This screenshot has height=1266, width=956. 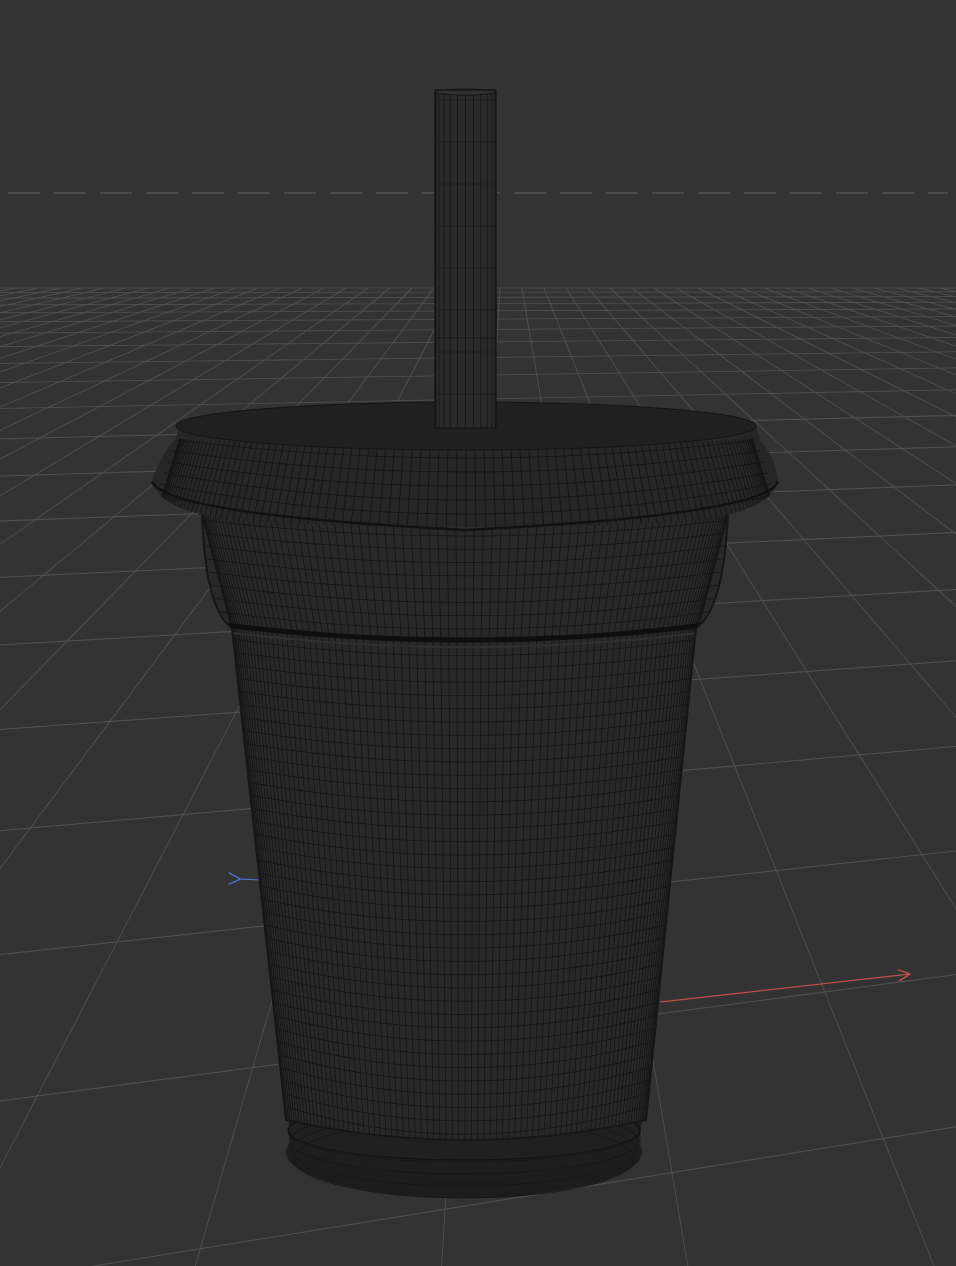 What do you see at coordinates (784, 988) in the screenshot?
I see `x-axis-line` at bounding box center [784, 988].